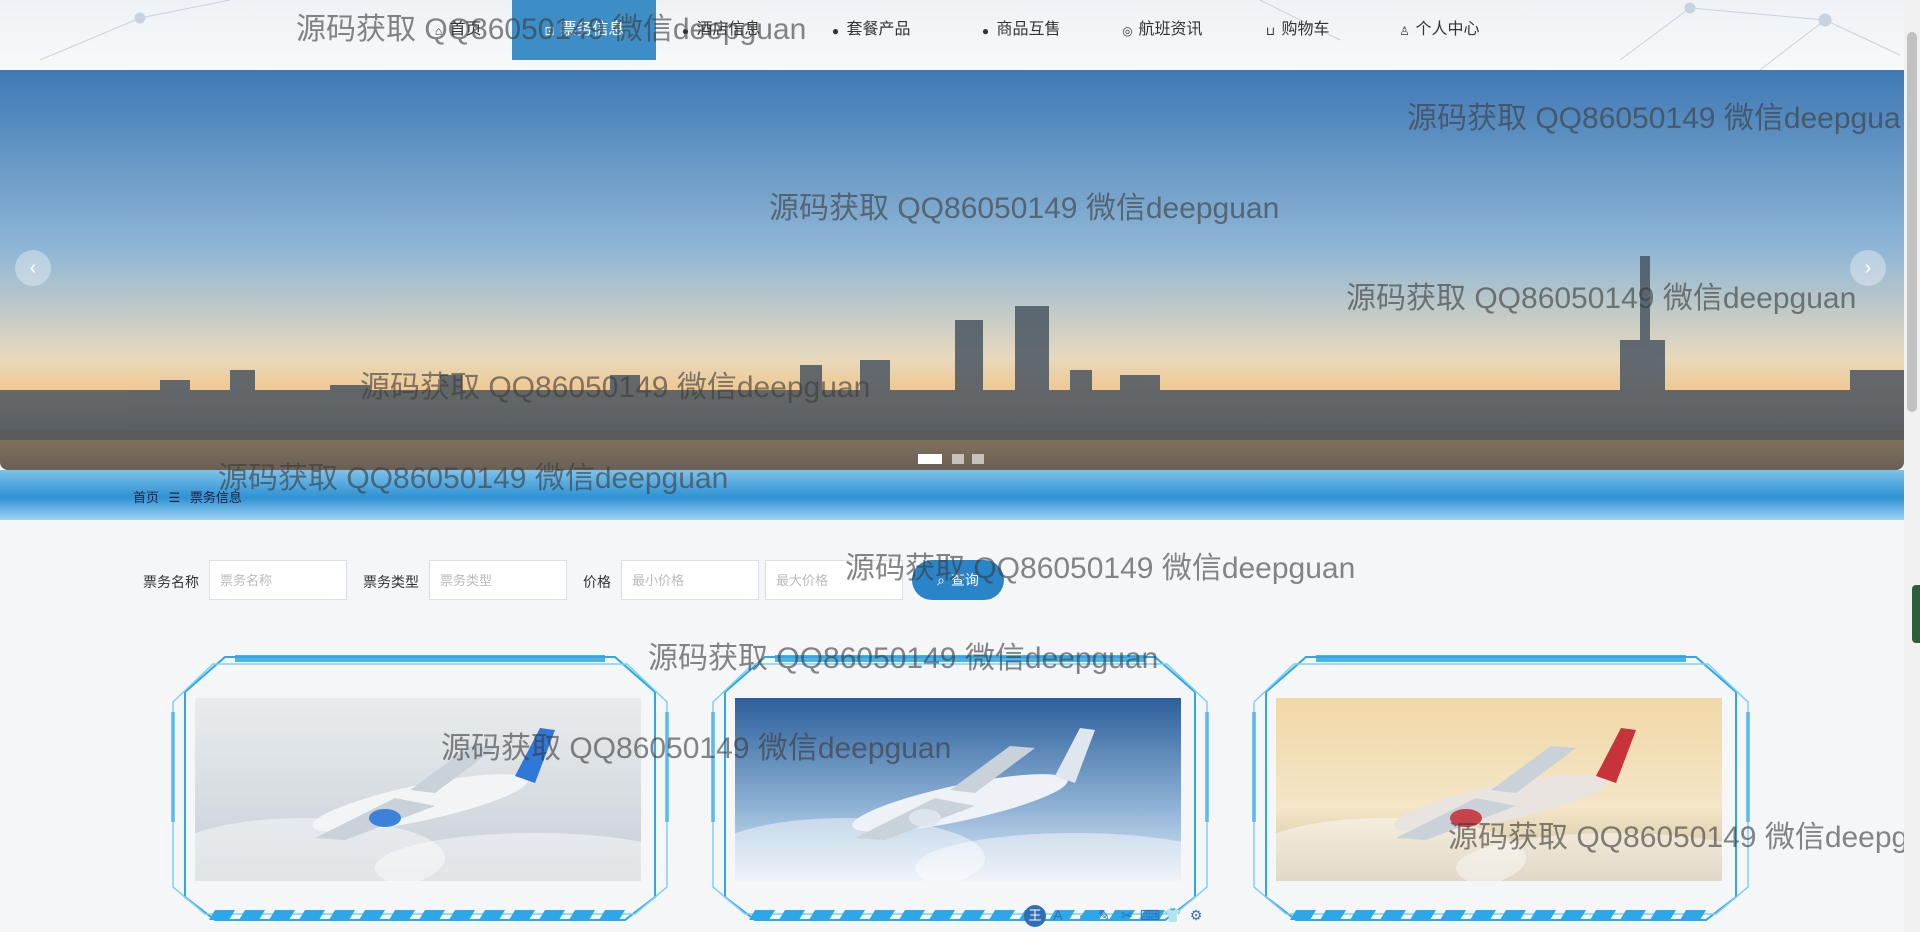 The height and width of the screenshot is (932, 1920). Describe the element at coordinates (1447, 29) in the screenshot. I see `nav-item-label: 个人中心` at that location.